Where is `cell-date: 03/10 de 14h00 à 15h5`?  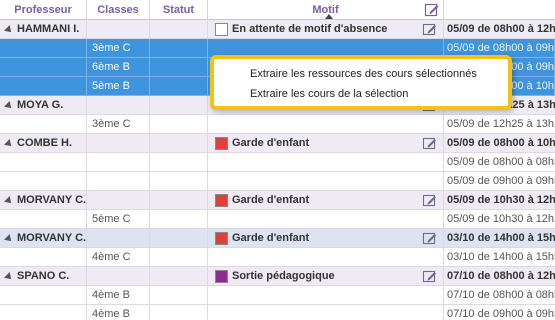 cell-date: 03/10 de 14h00 à 15h5 is located at coordinates (501, 257).